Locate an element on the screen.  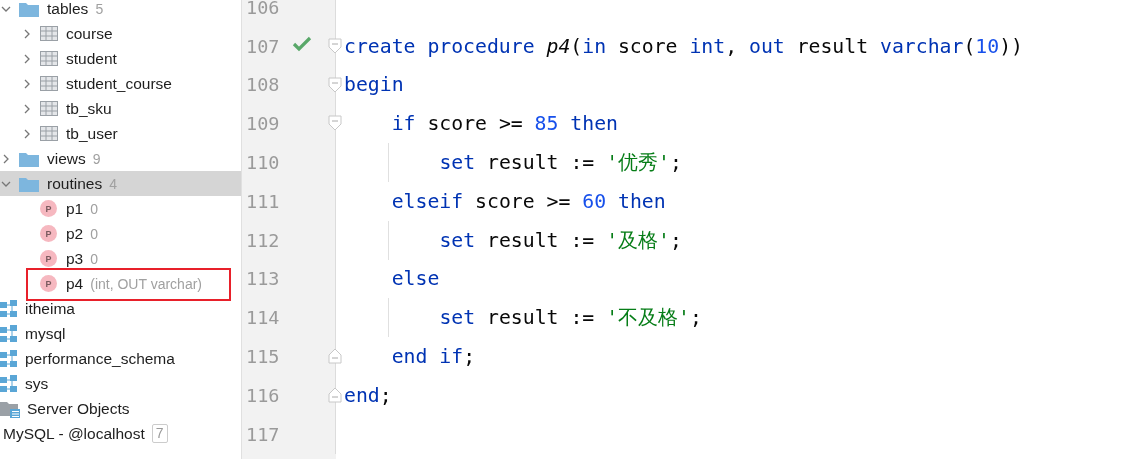
code-line: elseif score >= 60 then is located at coordinates (528, 201).